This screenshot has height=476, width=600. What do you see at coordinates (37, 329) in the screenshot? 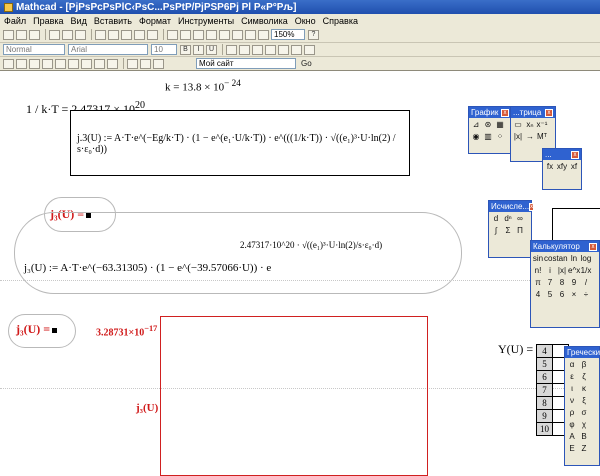
I see `j3-eval2: j₃(U) =` at bounding box center [37, 329].